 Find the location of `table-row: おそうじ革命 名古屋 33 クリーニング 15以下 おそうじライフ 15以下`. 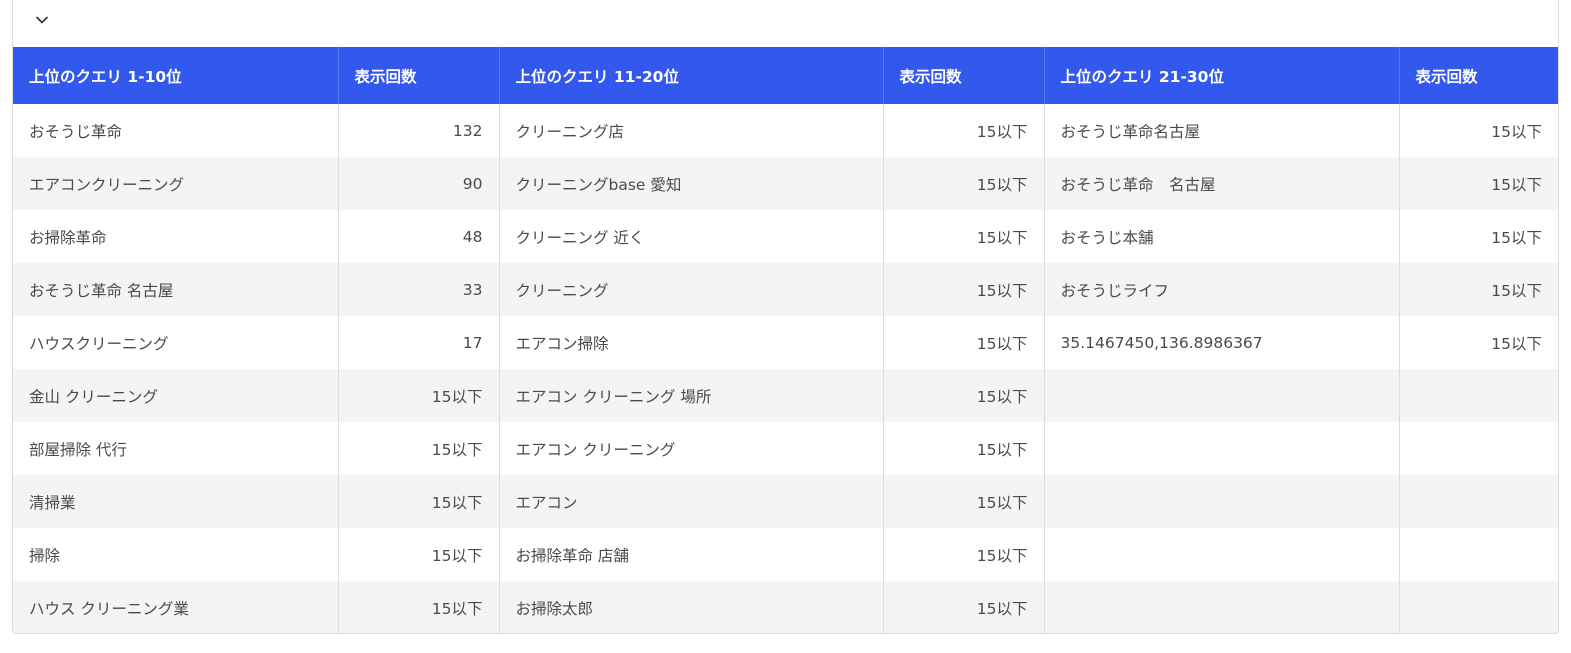

table-row: おそうじ革命 名古屋 33 クリーニング 15以下 おそうじライフ 15以下 is located at coordinates (785, 289).